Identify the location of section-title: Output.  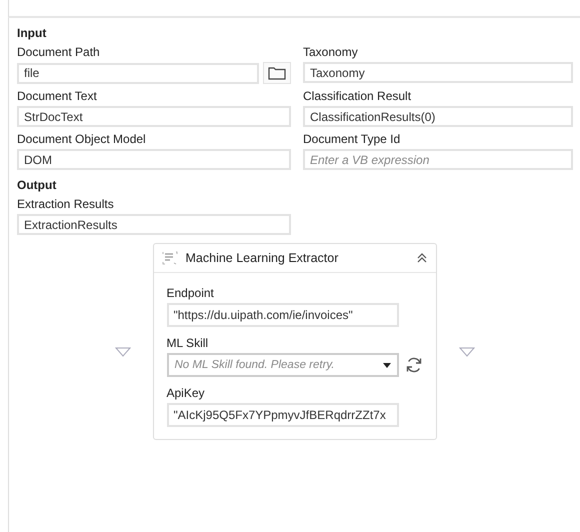
(37, 185).